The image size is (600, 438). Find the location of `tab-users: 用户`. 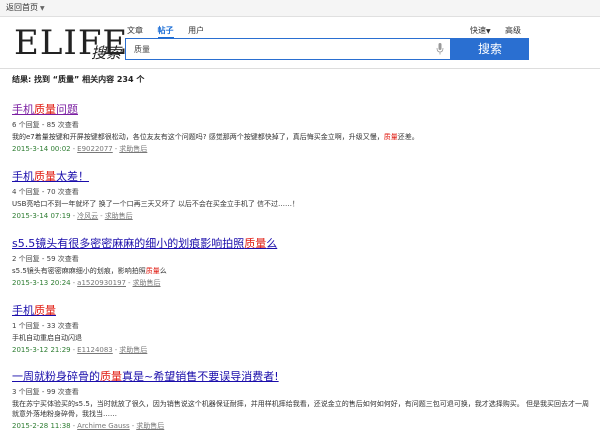

tab-users: 用户 is located at coordinates (196, 30).